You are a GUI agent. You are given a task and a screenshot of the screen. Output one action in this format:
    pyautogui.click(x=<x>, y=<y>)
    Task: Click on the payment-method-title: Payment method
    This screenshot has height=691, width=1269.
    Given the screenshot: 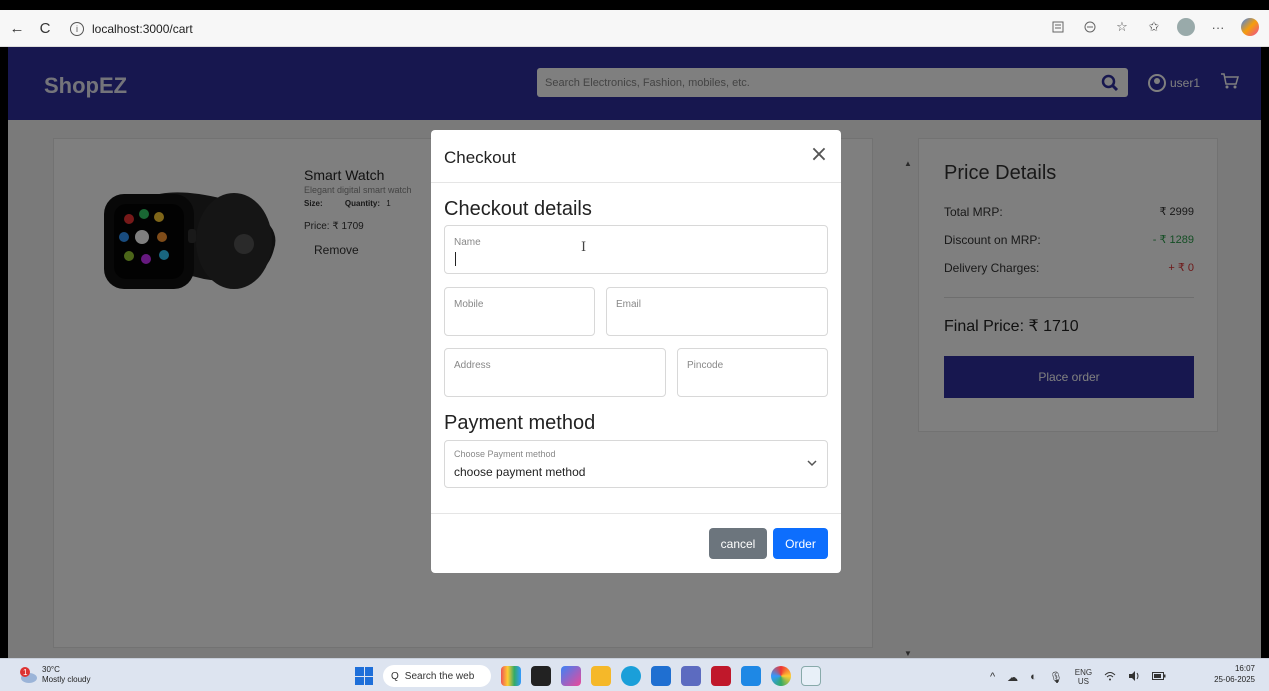 What is the action you would take?
    pyautogui.click(x=520, y=423)
    